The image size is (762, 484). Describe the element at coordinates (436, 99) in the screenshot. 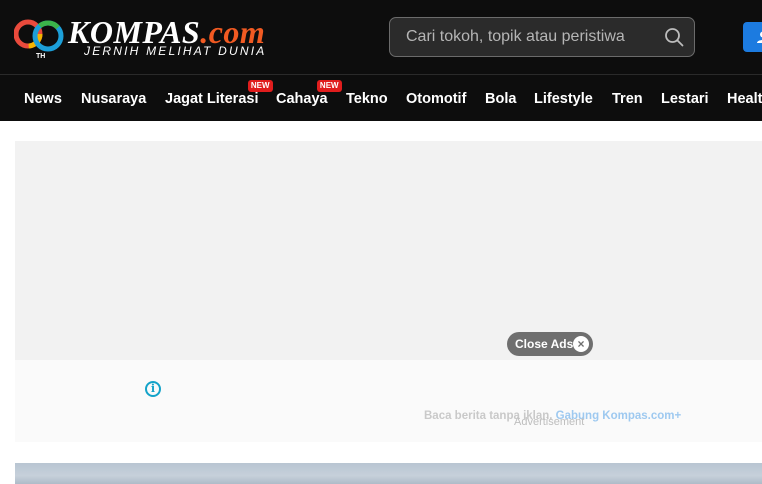

I see `nav-item-otomotif: Otomotif` at that location.